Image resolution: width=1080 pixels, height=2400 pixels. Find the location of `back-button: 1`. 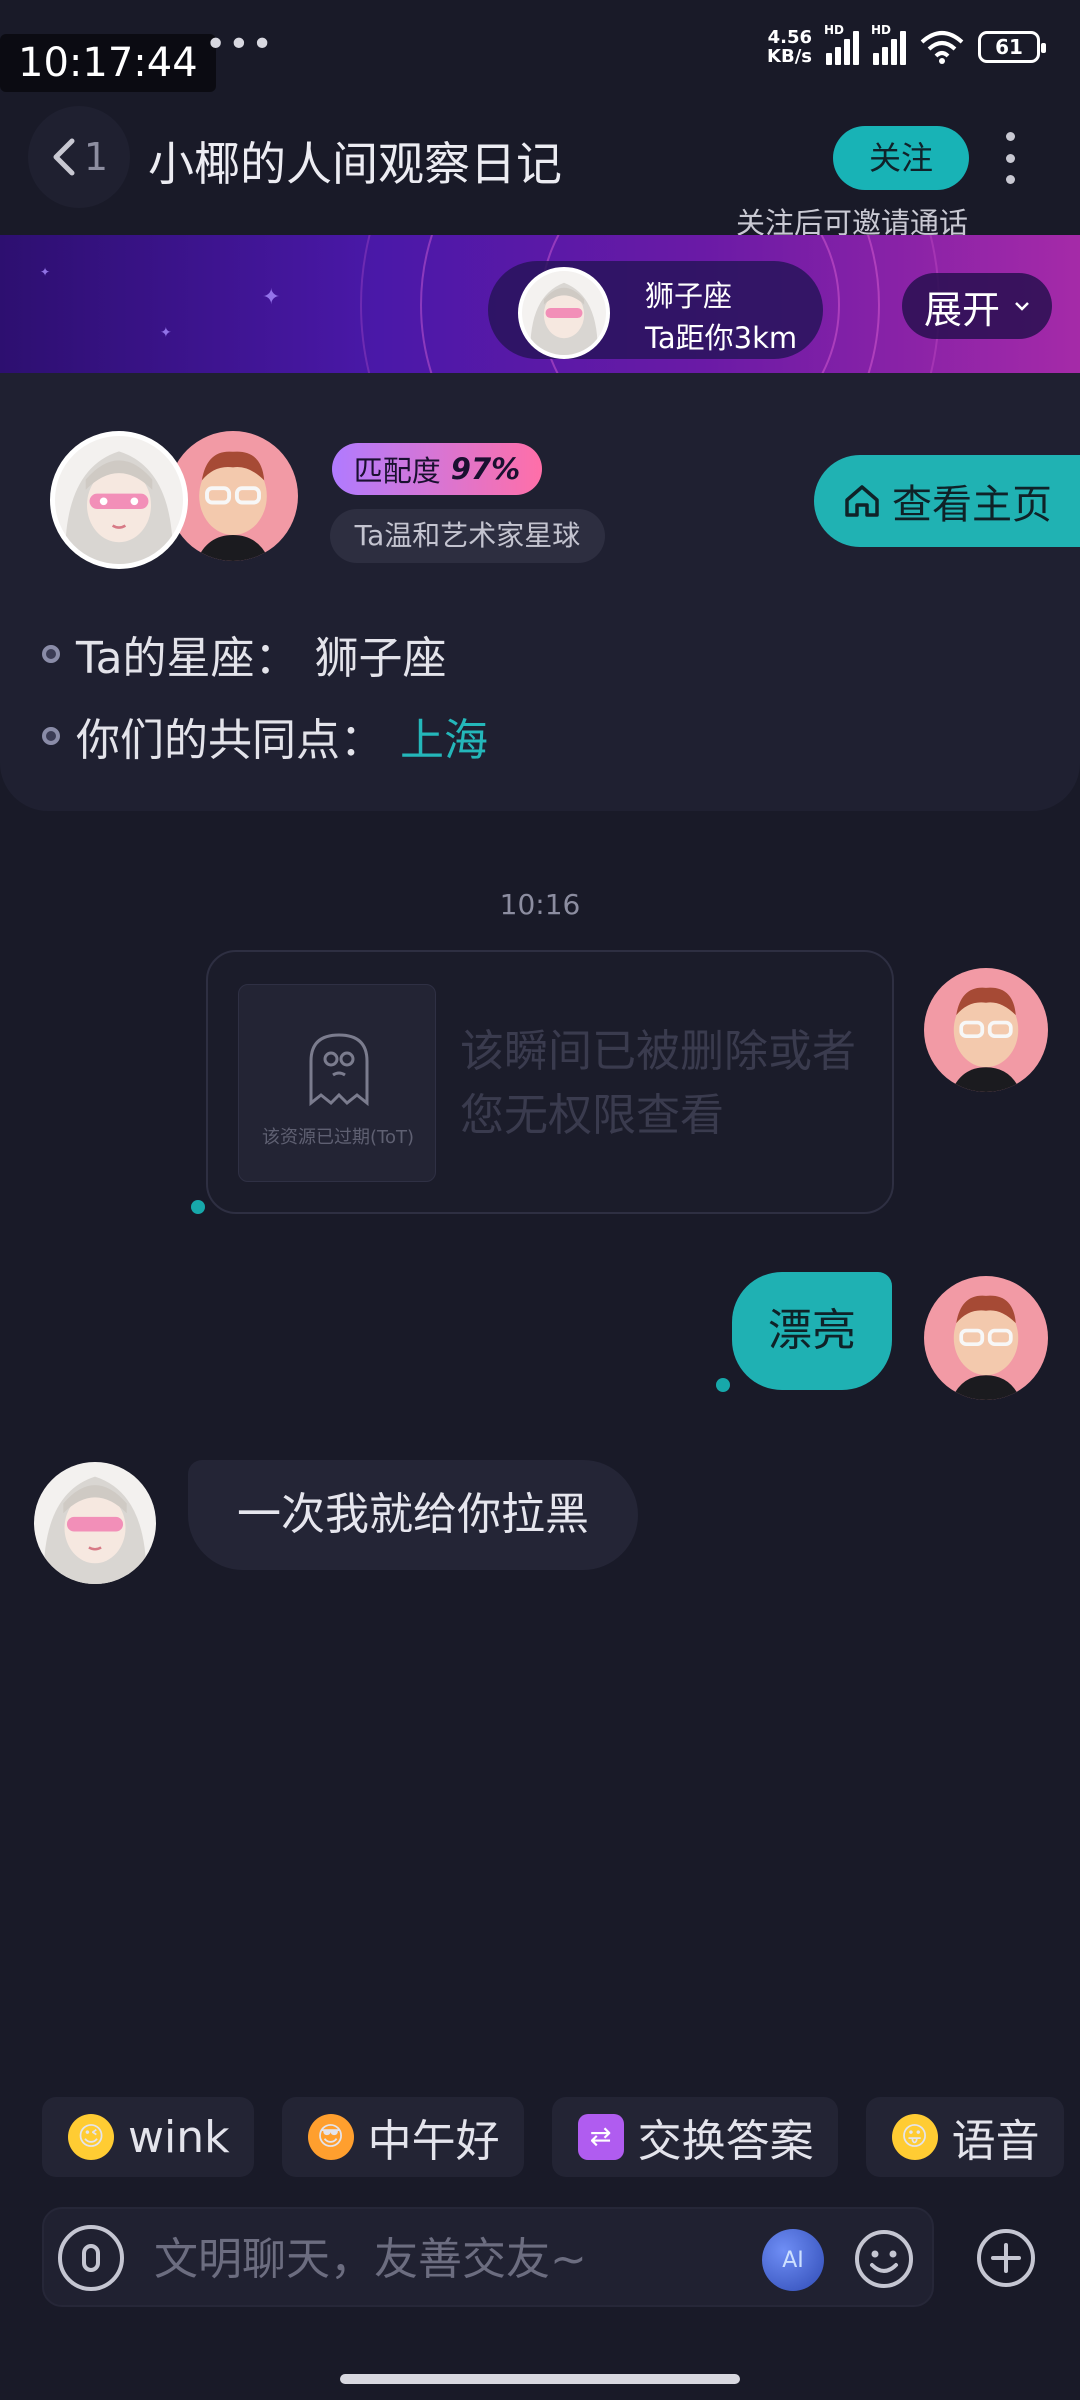

back-button: 1 is located at coordinates (79, 157).